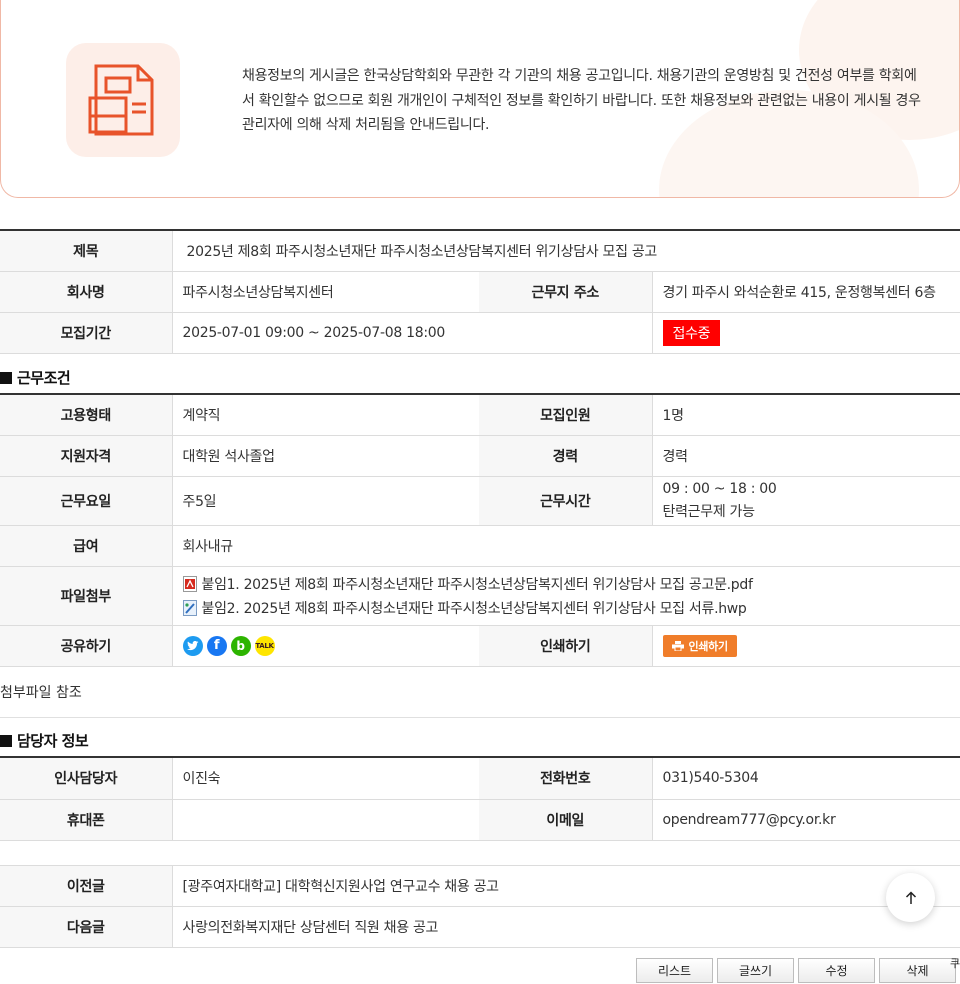  Describe the element at coordinates (565, 456) in the screenshot. I see `career-label: 경력` at that location.